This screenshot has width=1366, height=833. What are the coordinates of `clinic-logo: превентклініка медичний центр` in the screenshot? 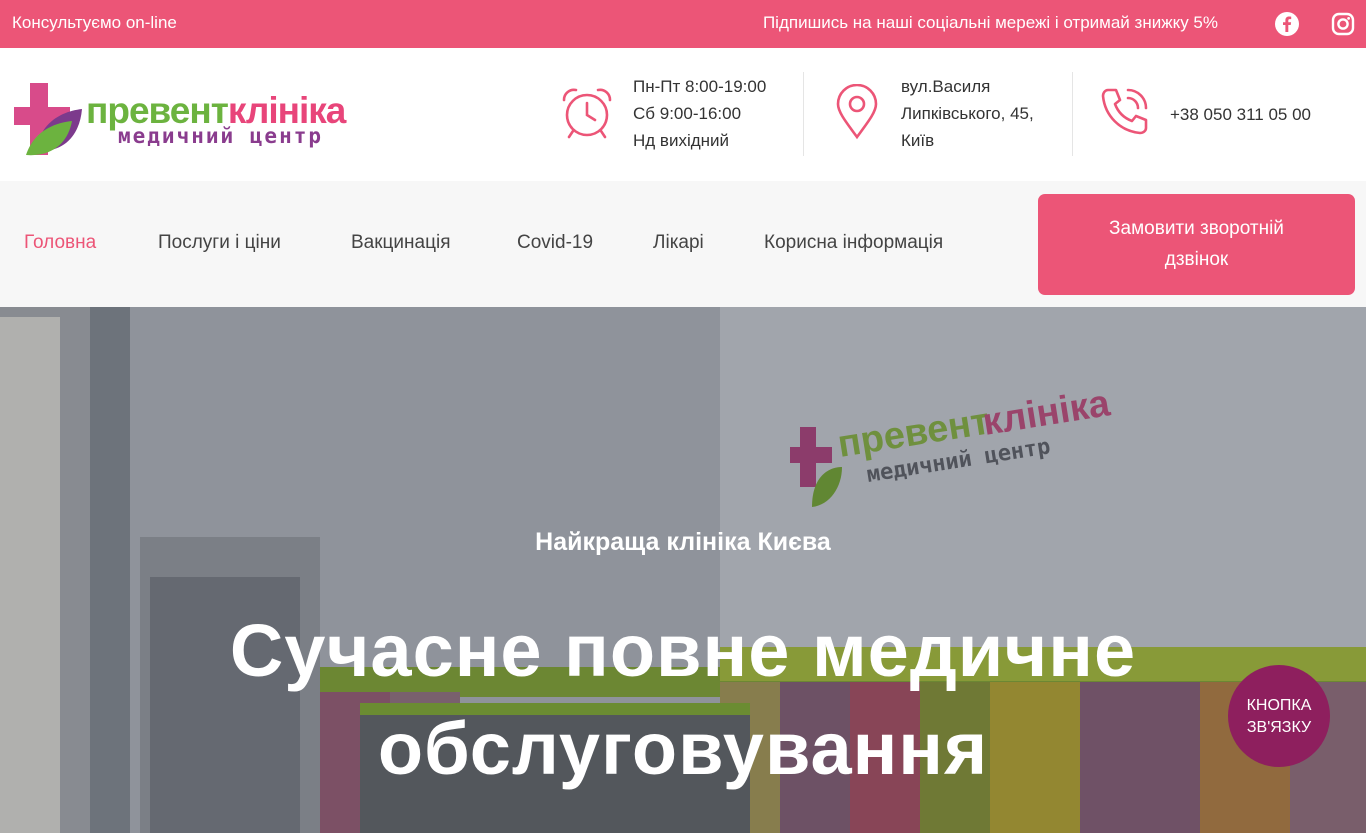 It's located at (184, 121).